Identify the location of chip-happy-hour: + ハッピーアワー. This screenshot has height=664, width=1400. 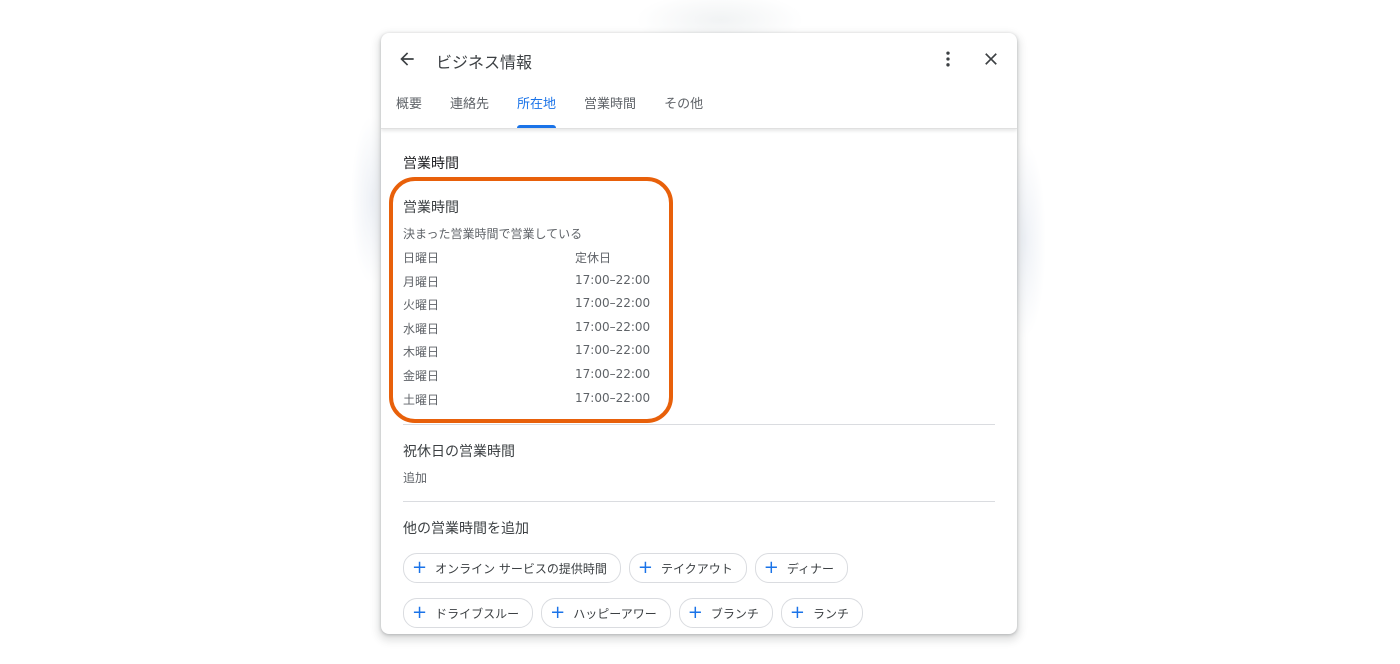
(606, 613).